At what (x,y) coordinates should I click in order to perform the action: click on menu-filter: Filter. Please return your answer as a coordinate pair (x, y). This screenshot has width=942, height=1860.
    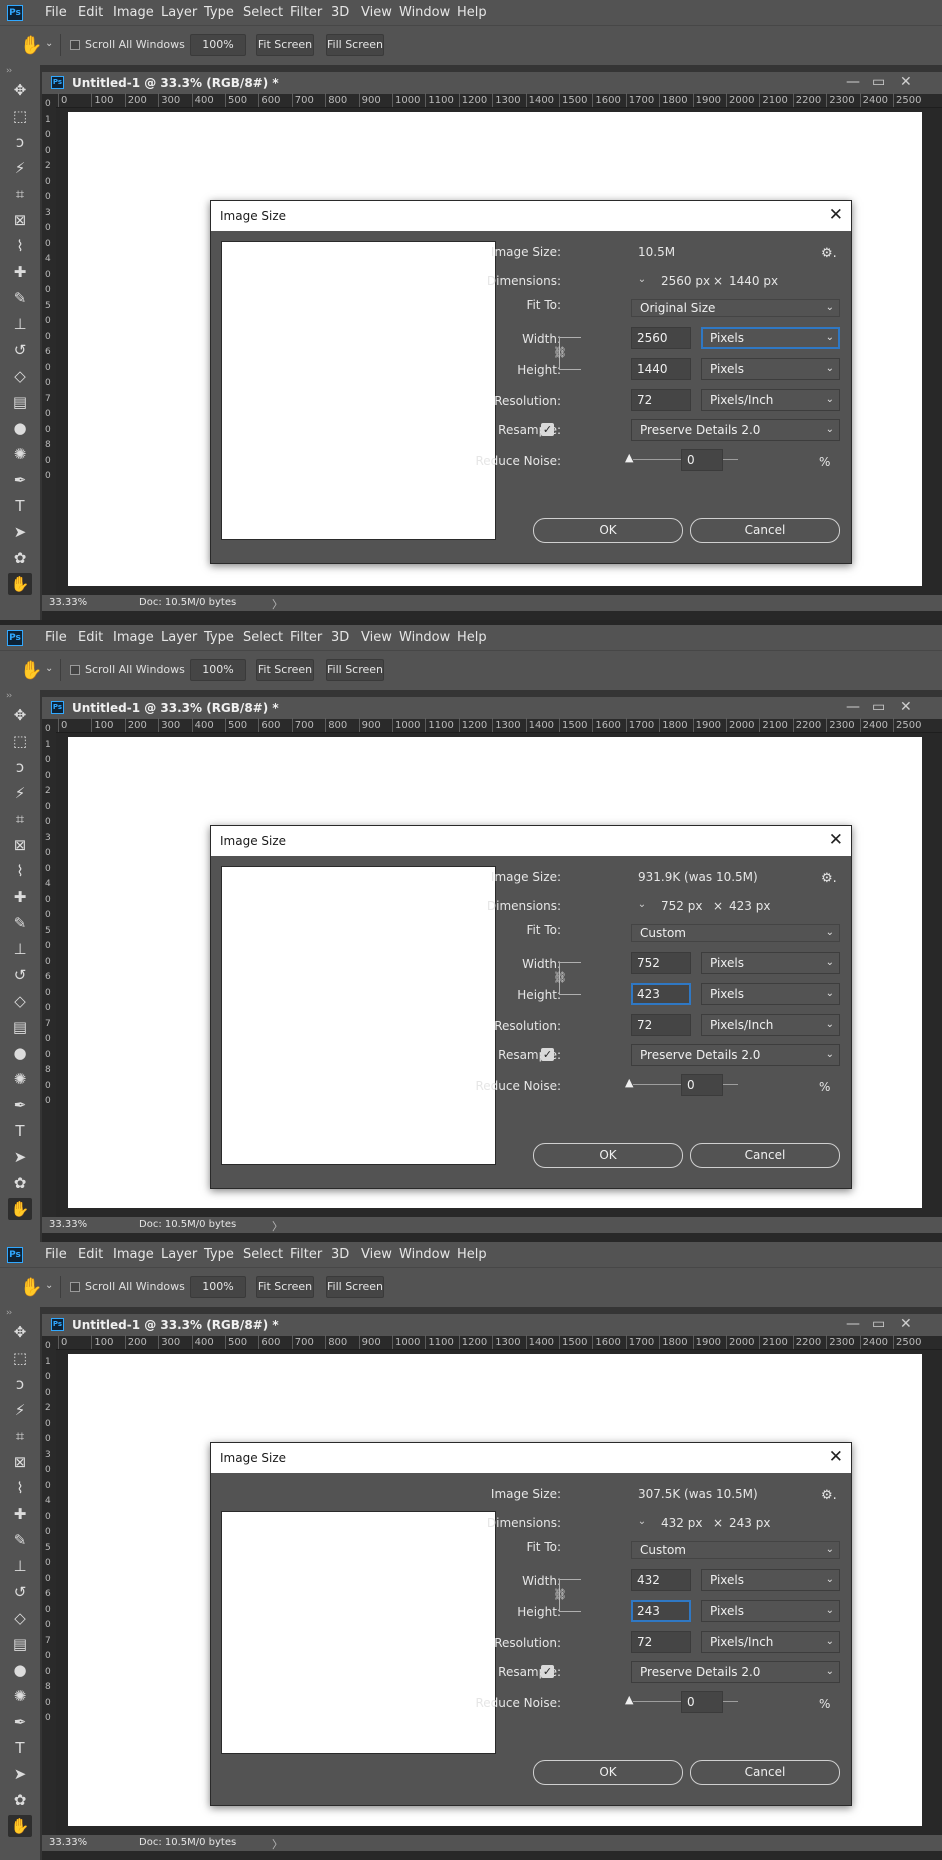
    Looking at the image, I should click on (306, 12).